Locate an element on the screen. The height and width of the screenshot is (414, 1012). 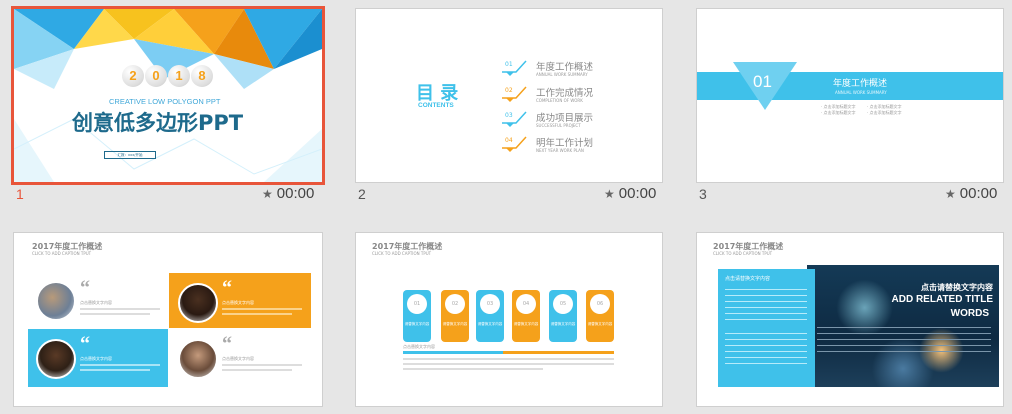
step-number: 05 is located at coordinates (563, 304).